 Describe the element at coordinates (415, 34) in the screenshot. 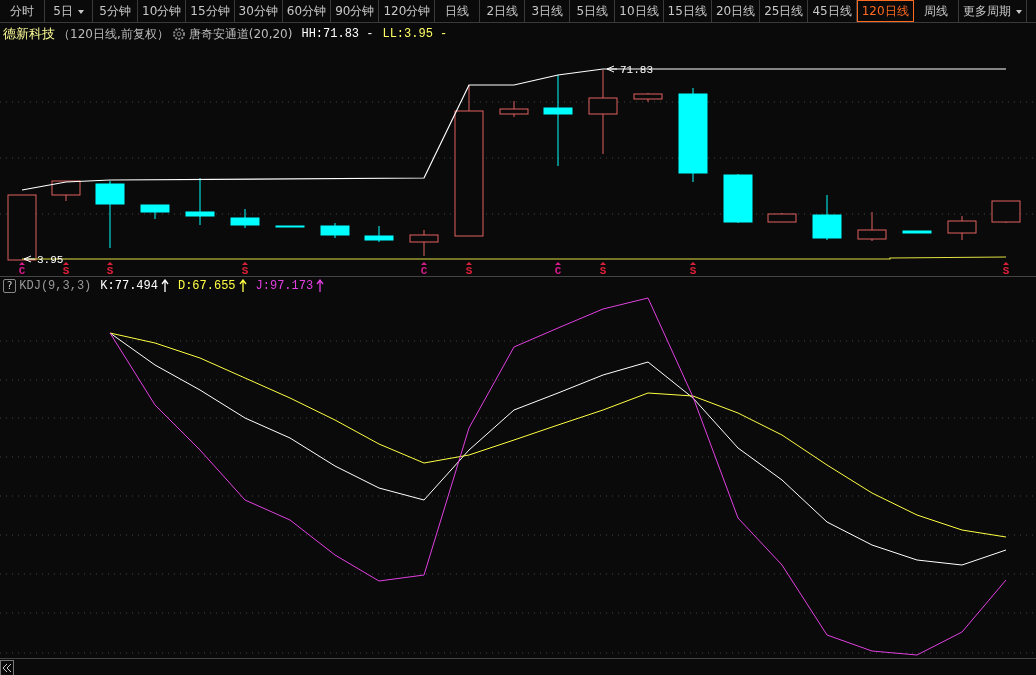

I see `indicator-value: LL:3.95 -` at that location.